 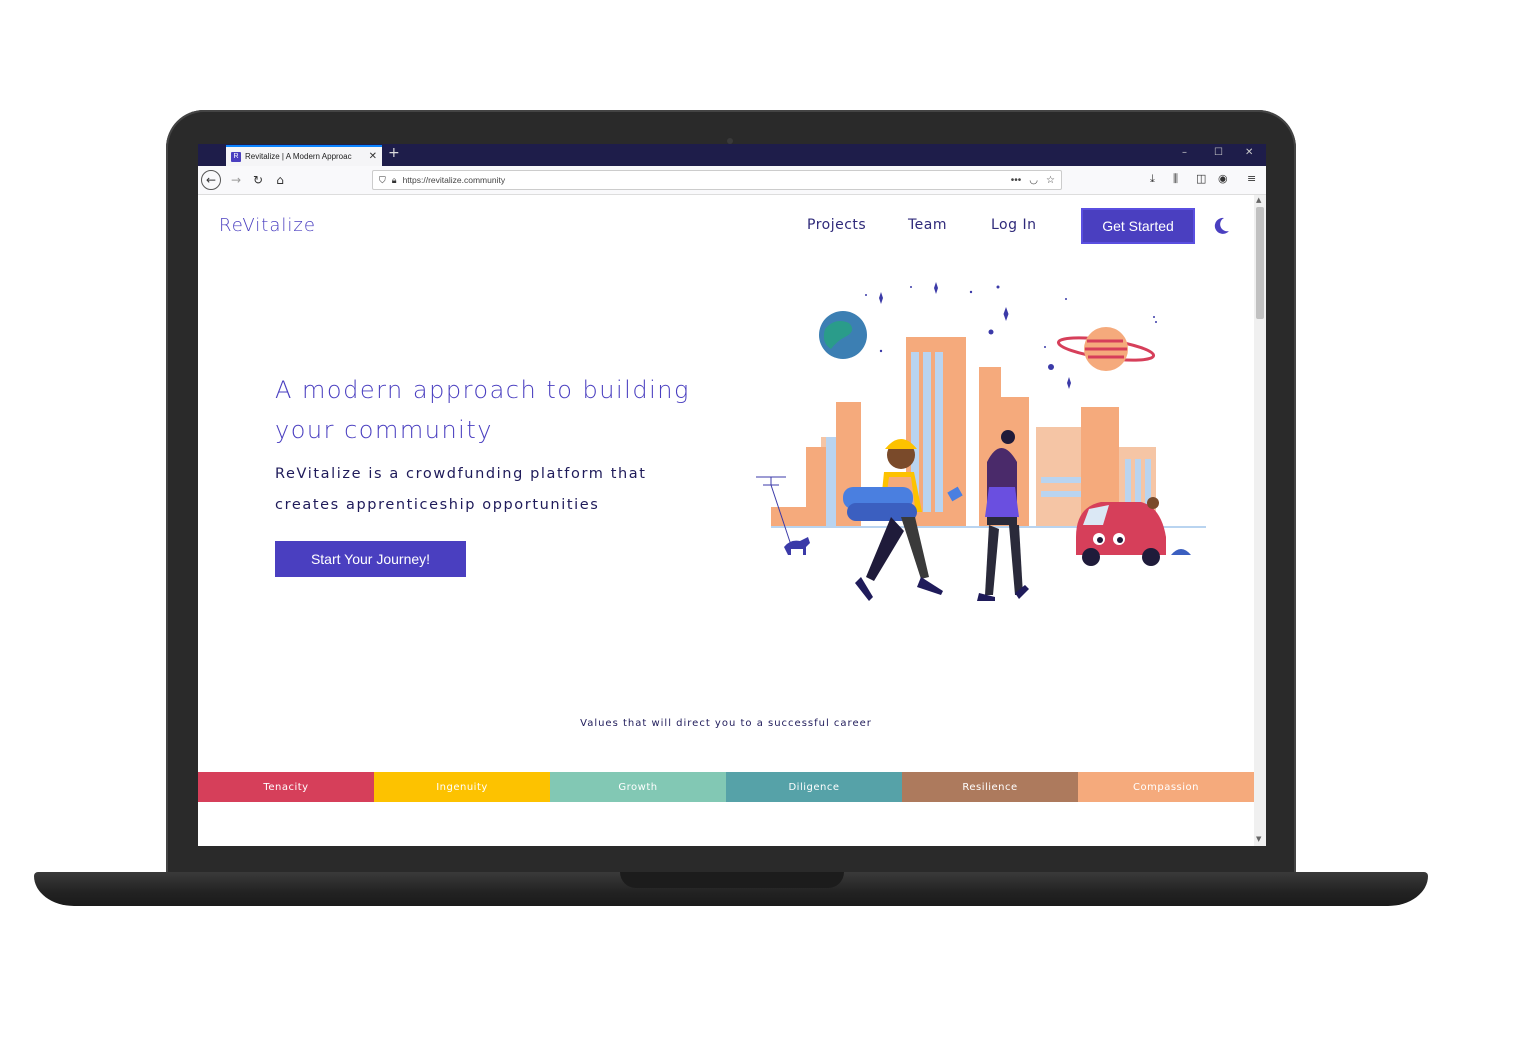 I want to click on account-icon: ◉, so click(x=1223, y=178).